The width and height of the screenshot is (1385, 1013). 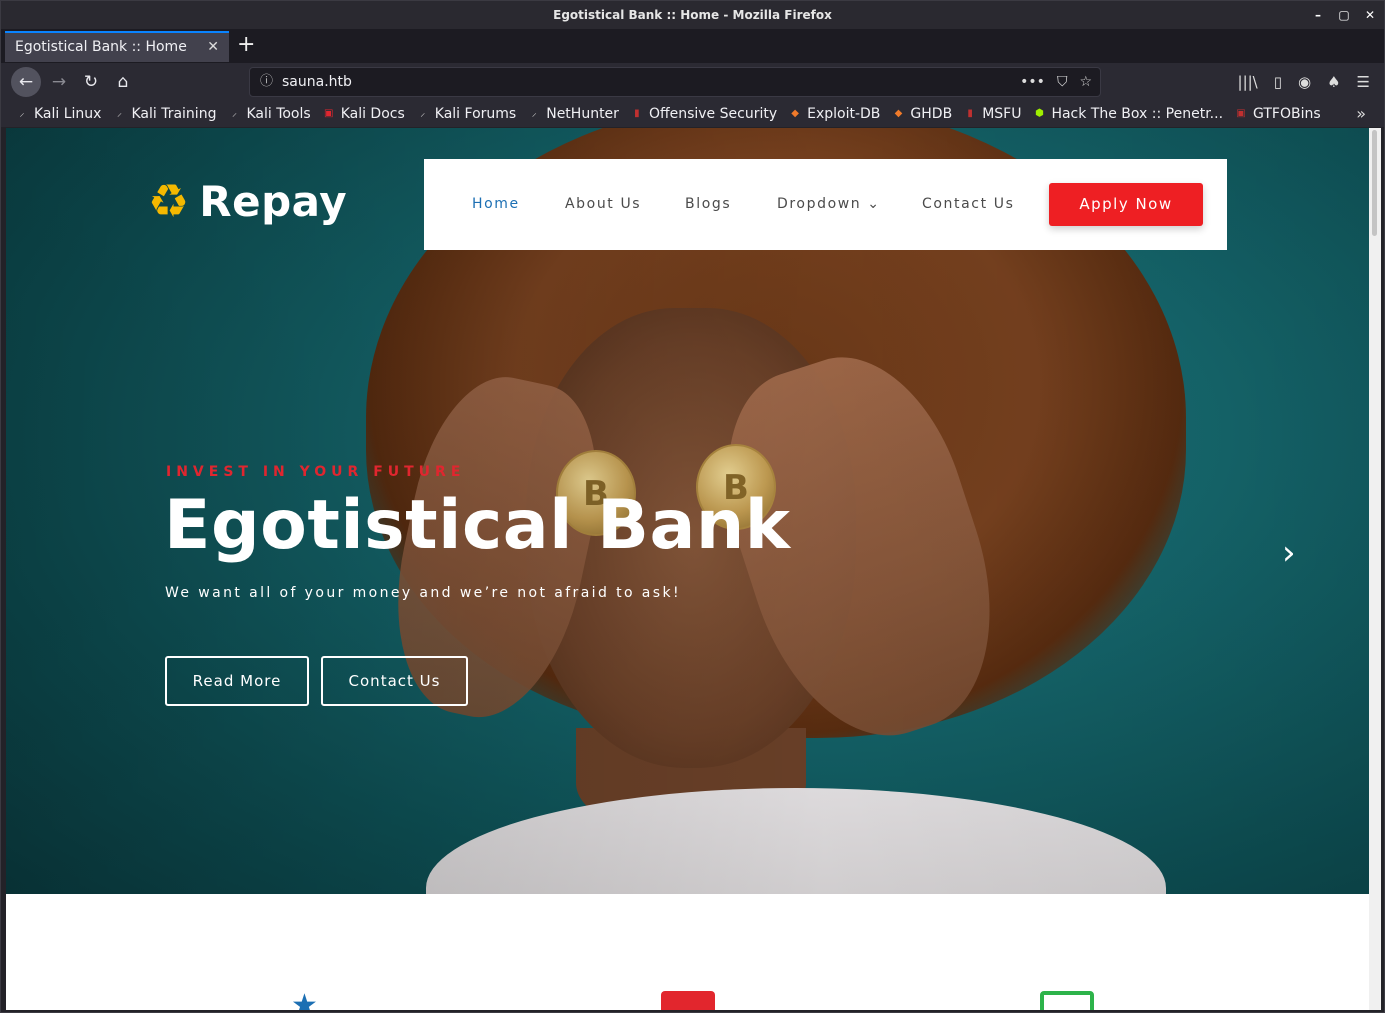 I want to click on ghdb-icon: ◆, so click(x=898, y=113).